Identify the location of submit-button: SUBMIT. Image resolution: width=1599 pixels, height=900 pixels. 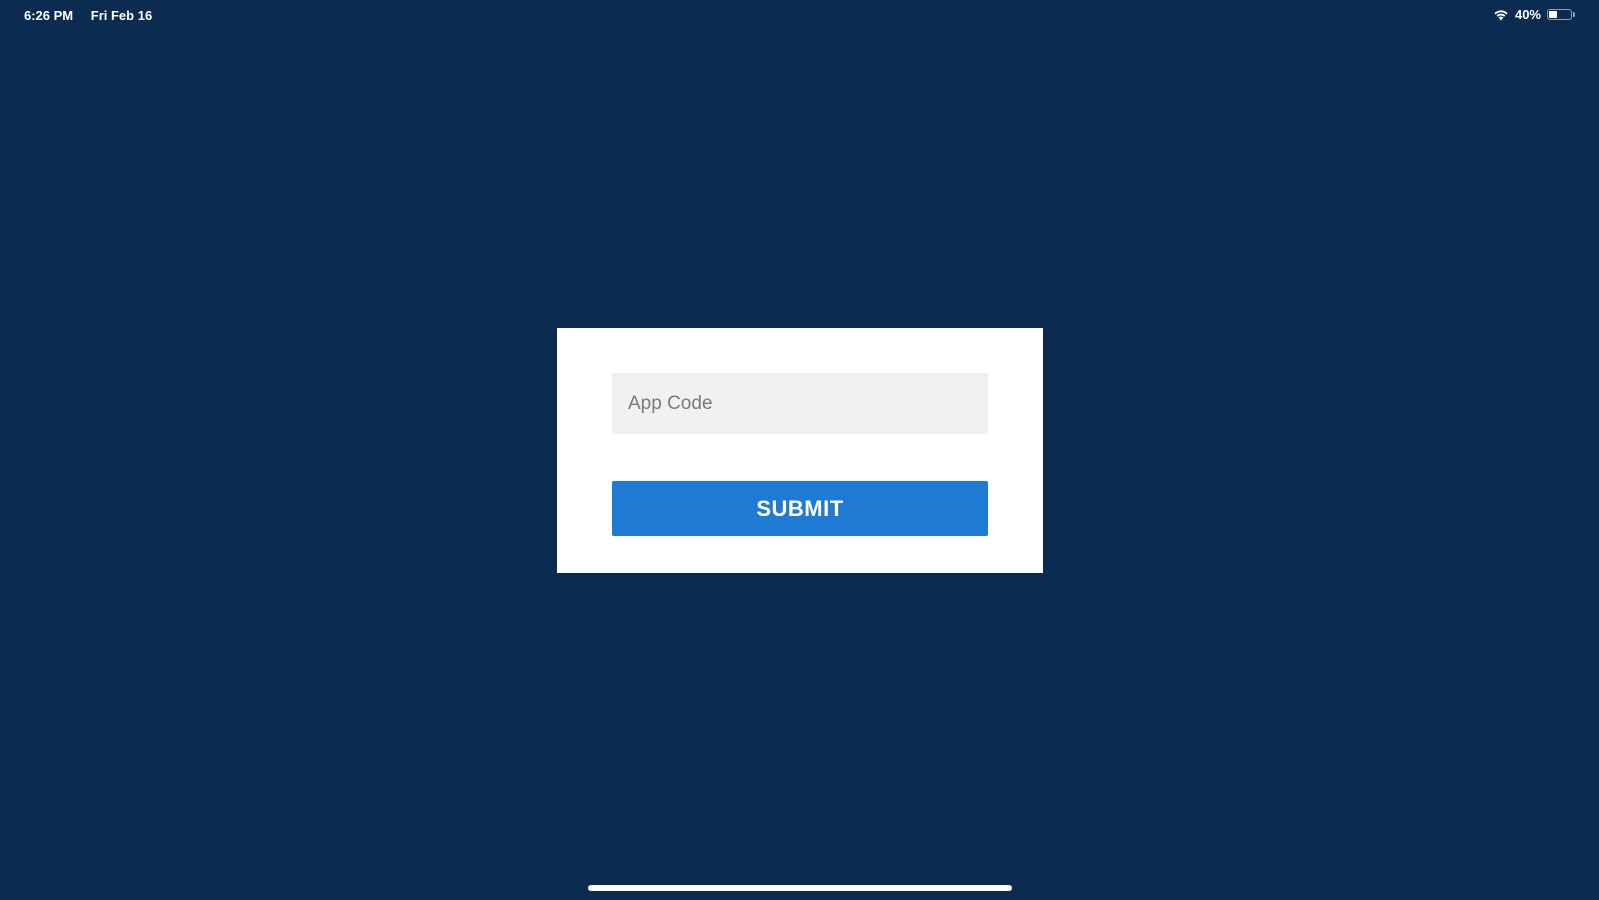
(800, 508).